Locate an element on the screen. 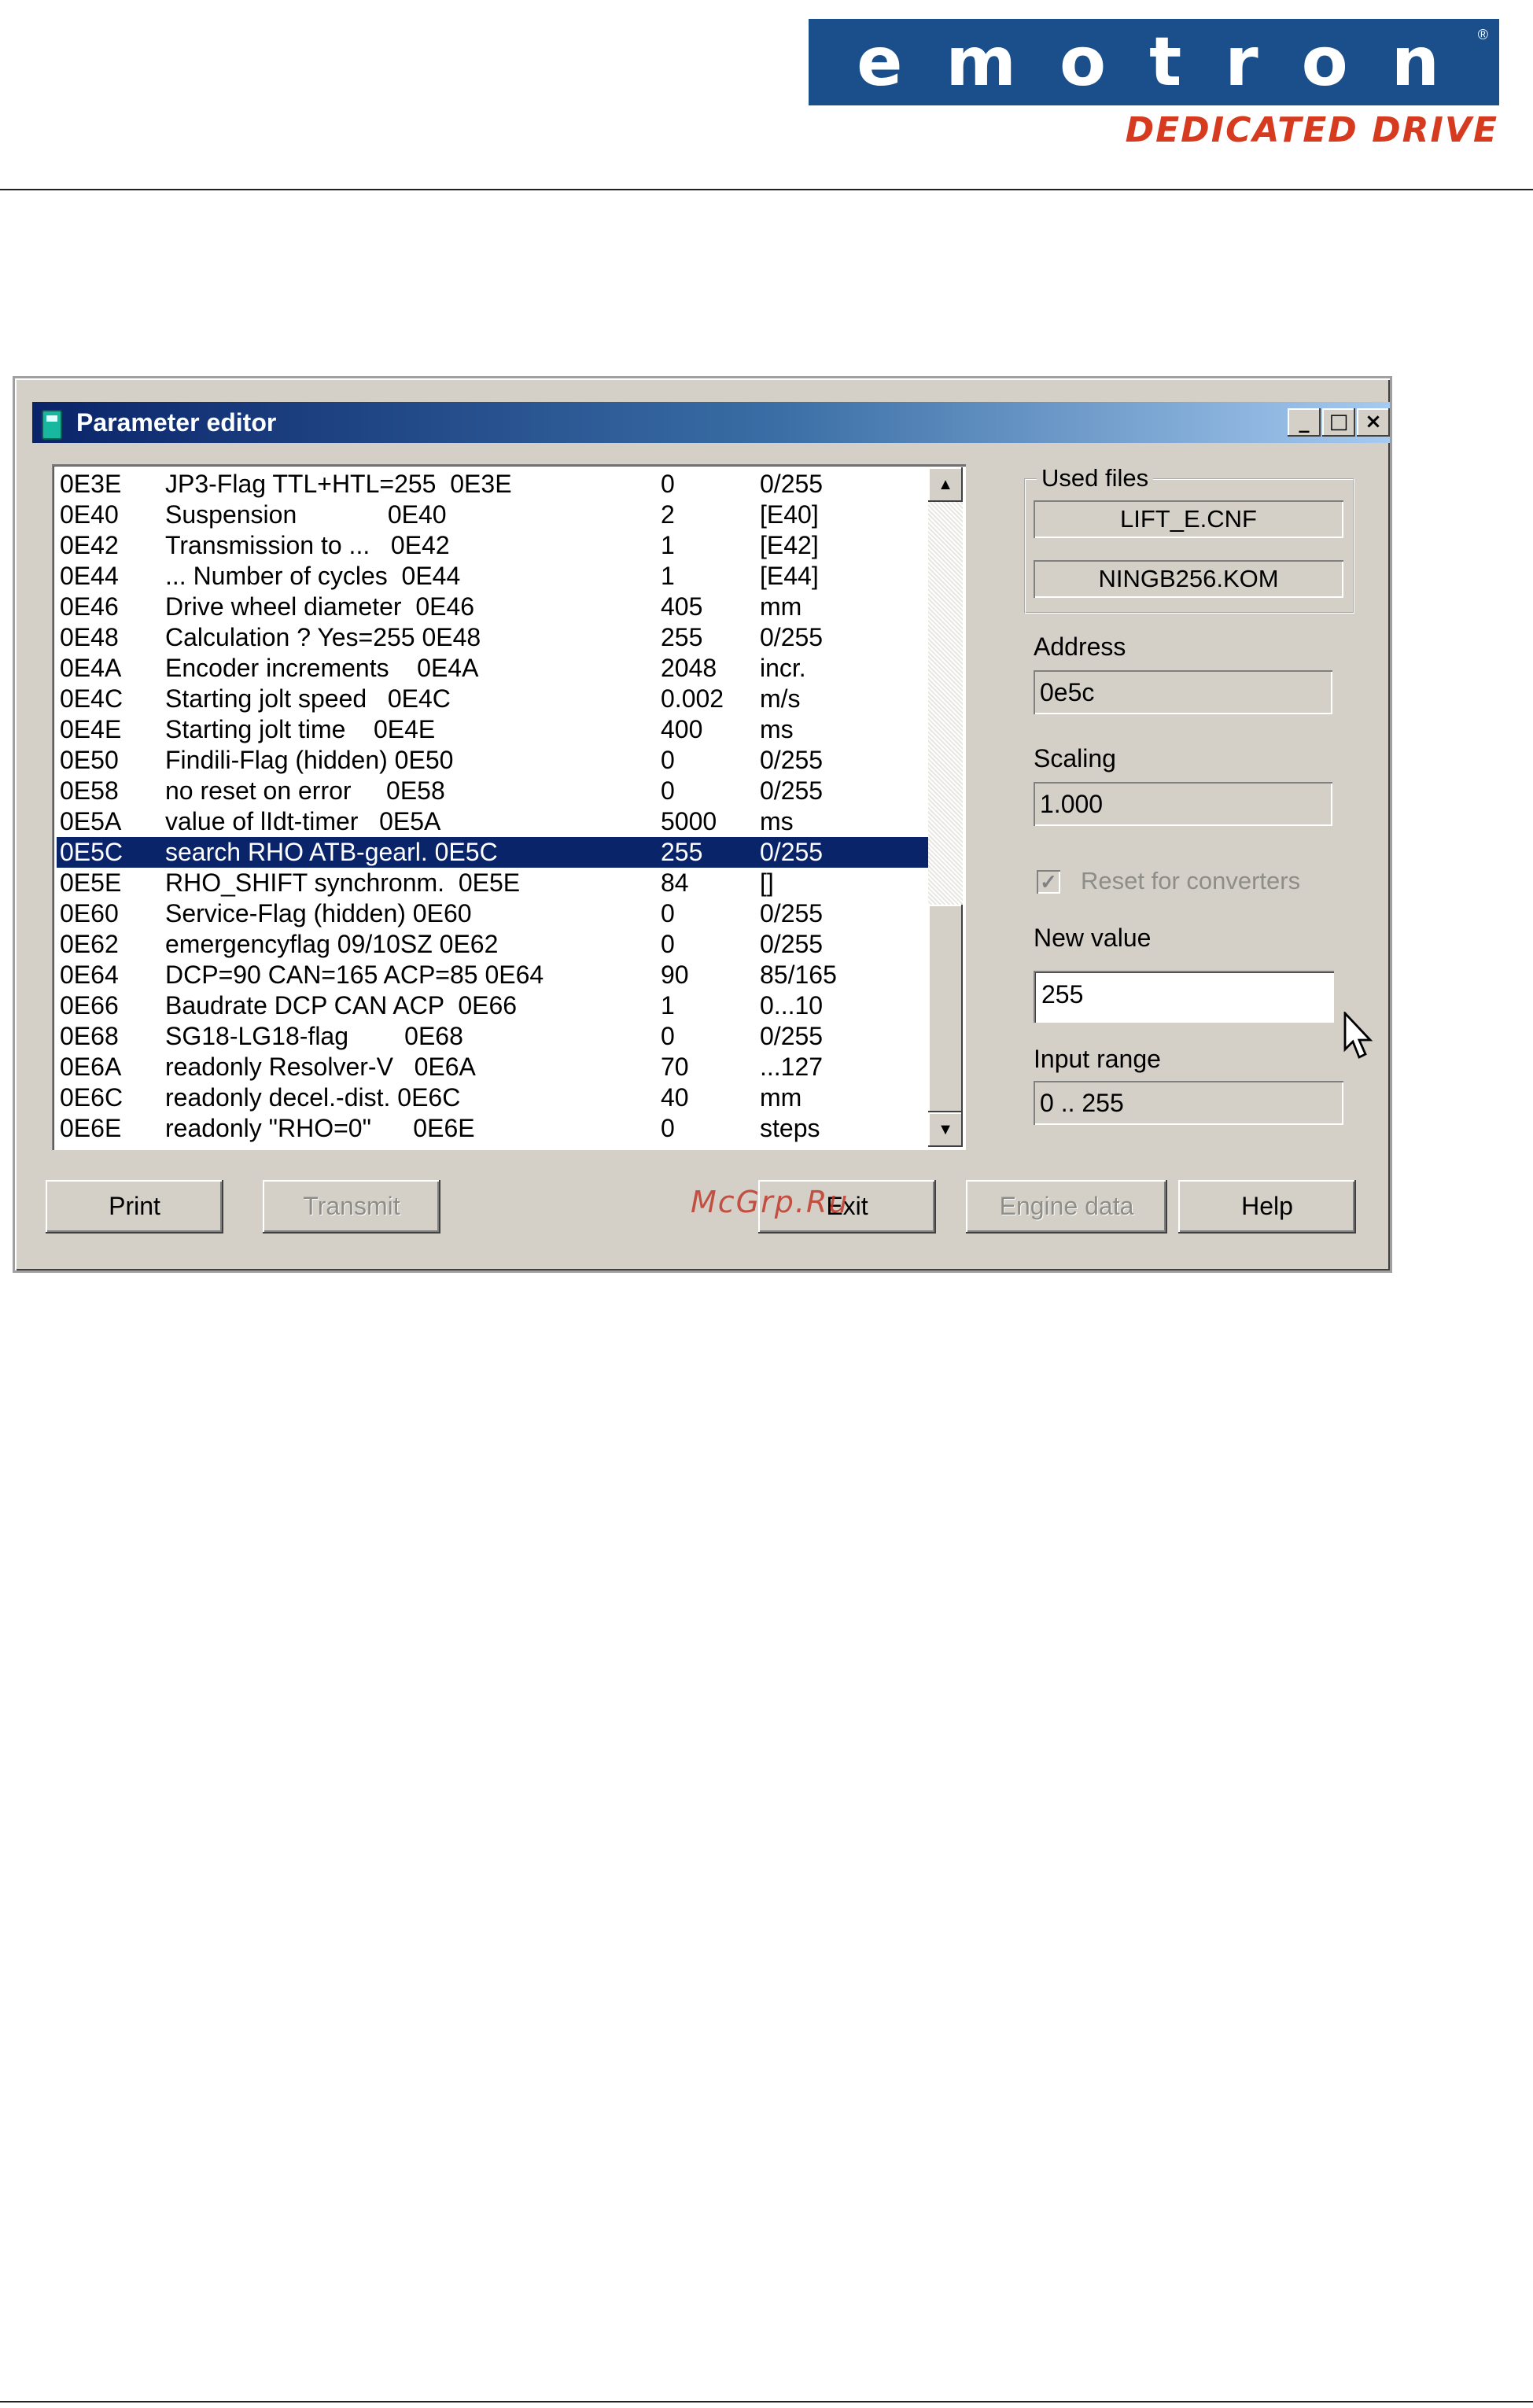 The image size is (1533, 2408). parameter-row: 0E5E RHO_SHIFT synchronm. 0E5E 84 [] is located at coordinates (492, 883).